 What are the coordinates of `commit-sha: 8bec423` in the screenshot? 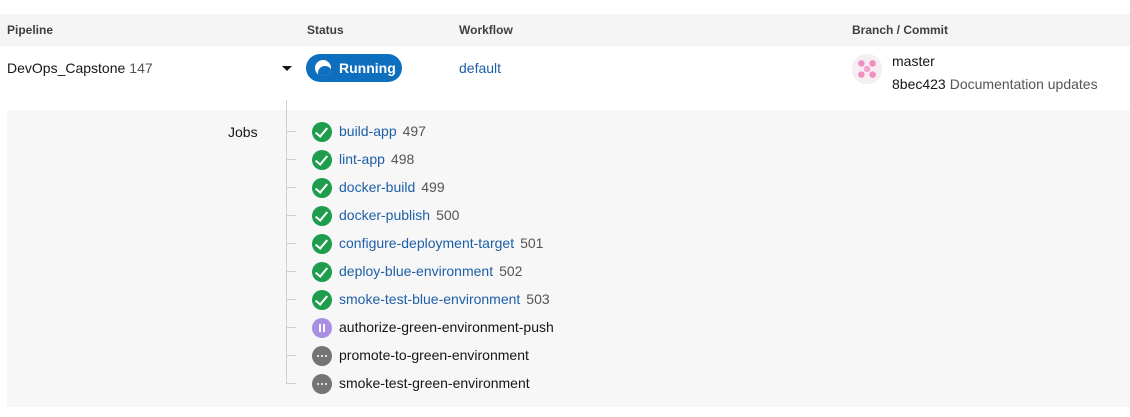 It's located at (919, 84).